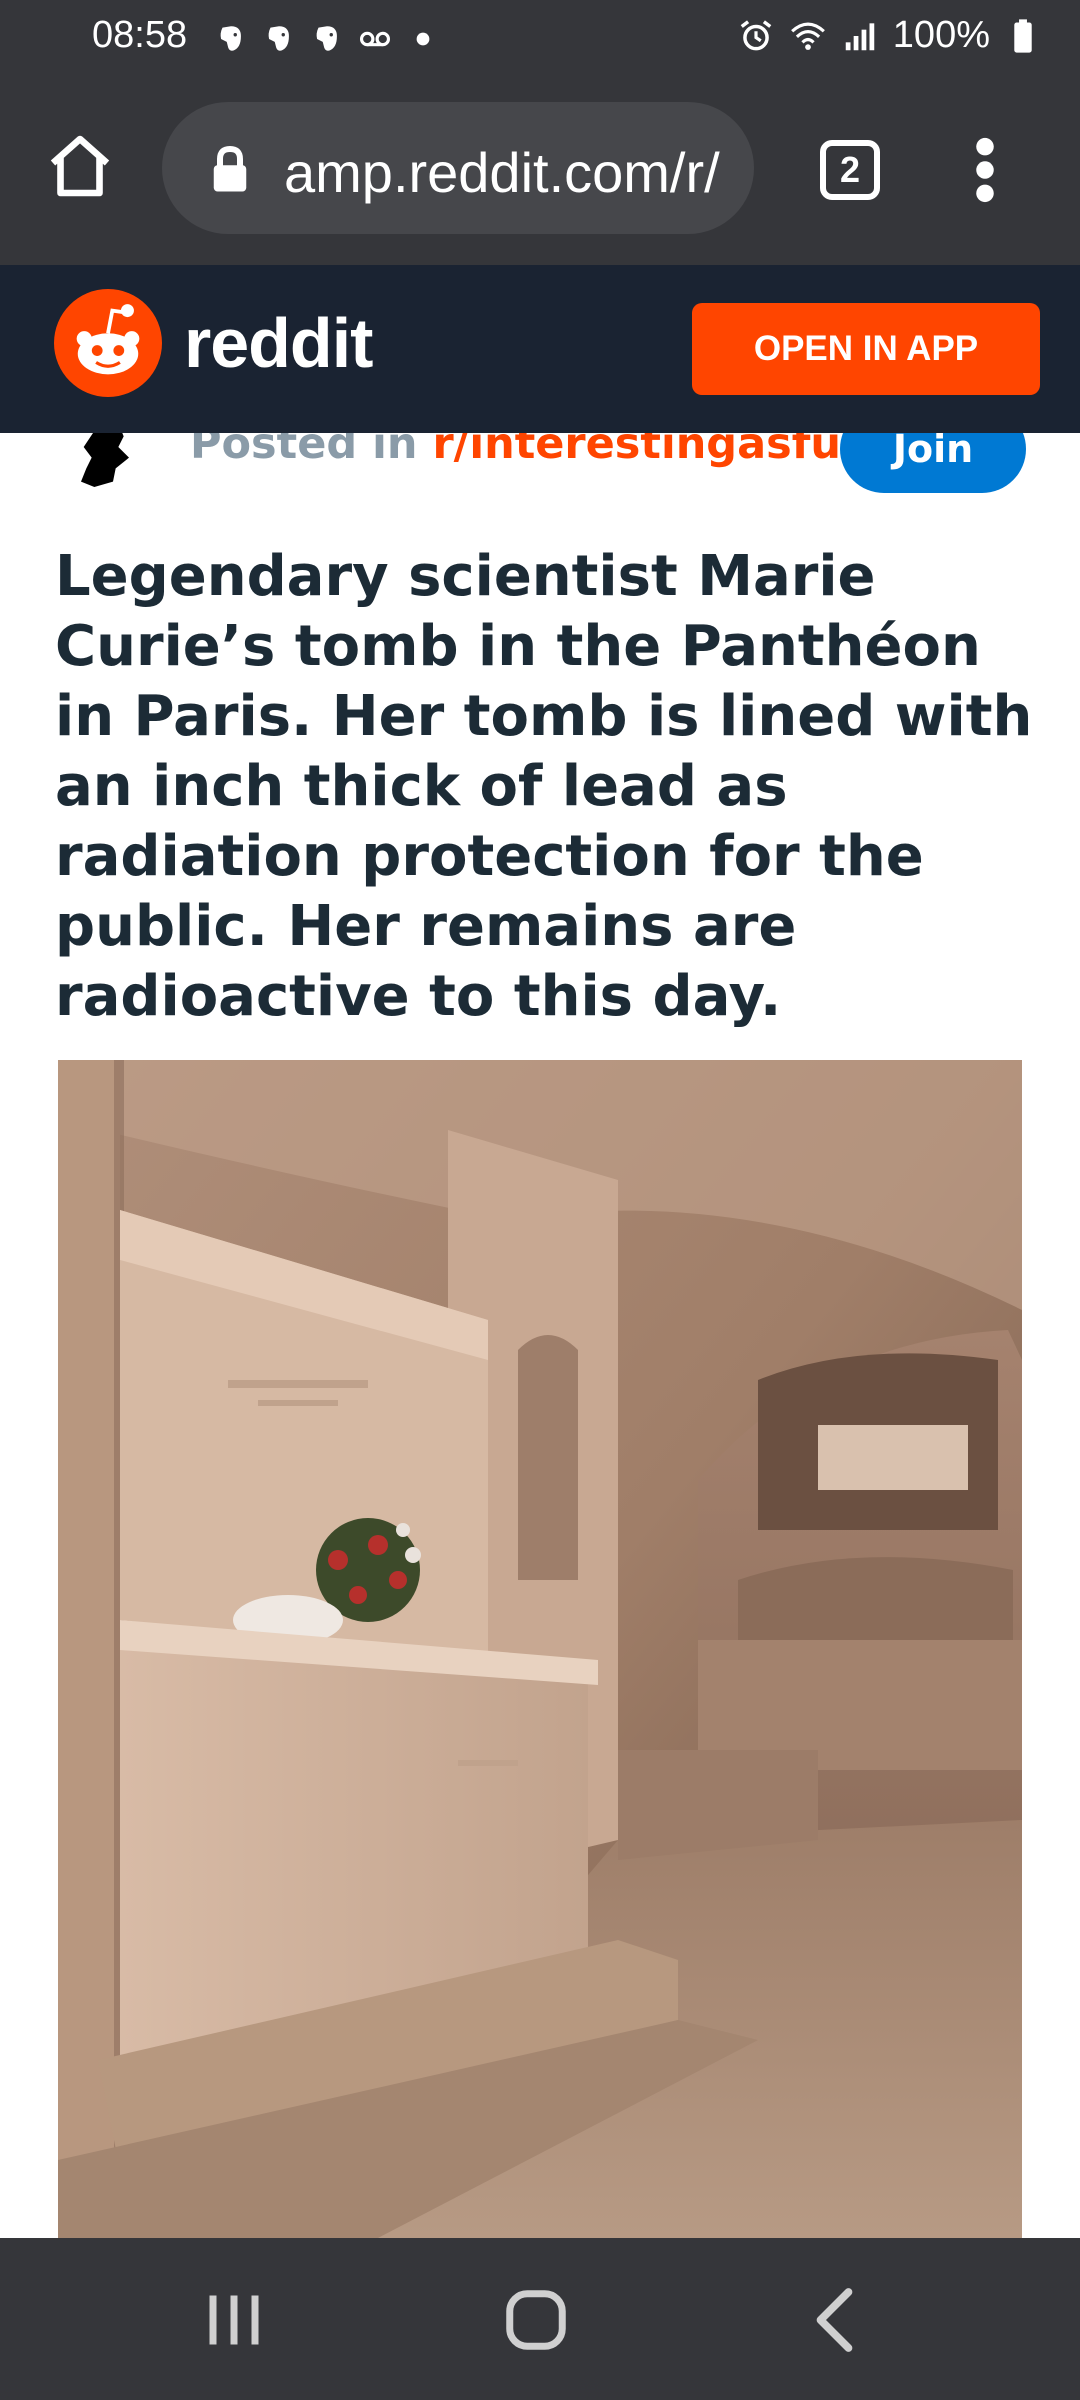 This screenshot has width=1080, height=2400. What do you see at coordinates (663, 451) in the screenshot?
I see `subreddit-link: r/interestingasfuck` at bounding box center [663, 451].